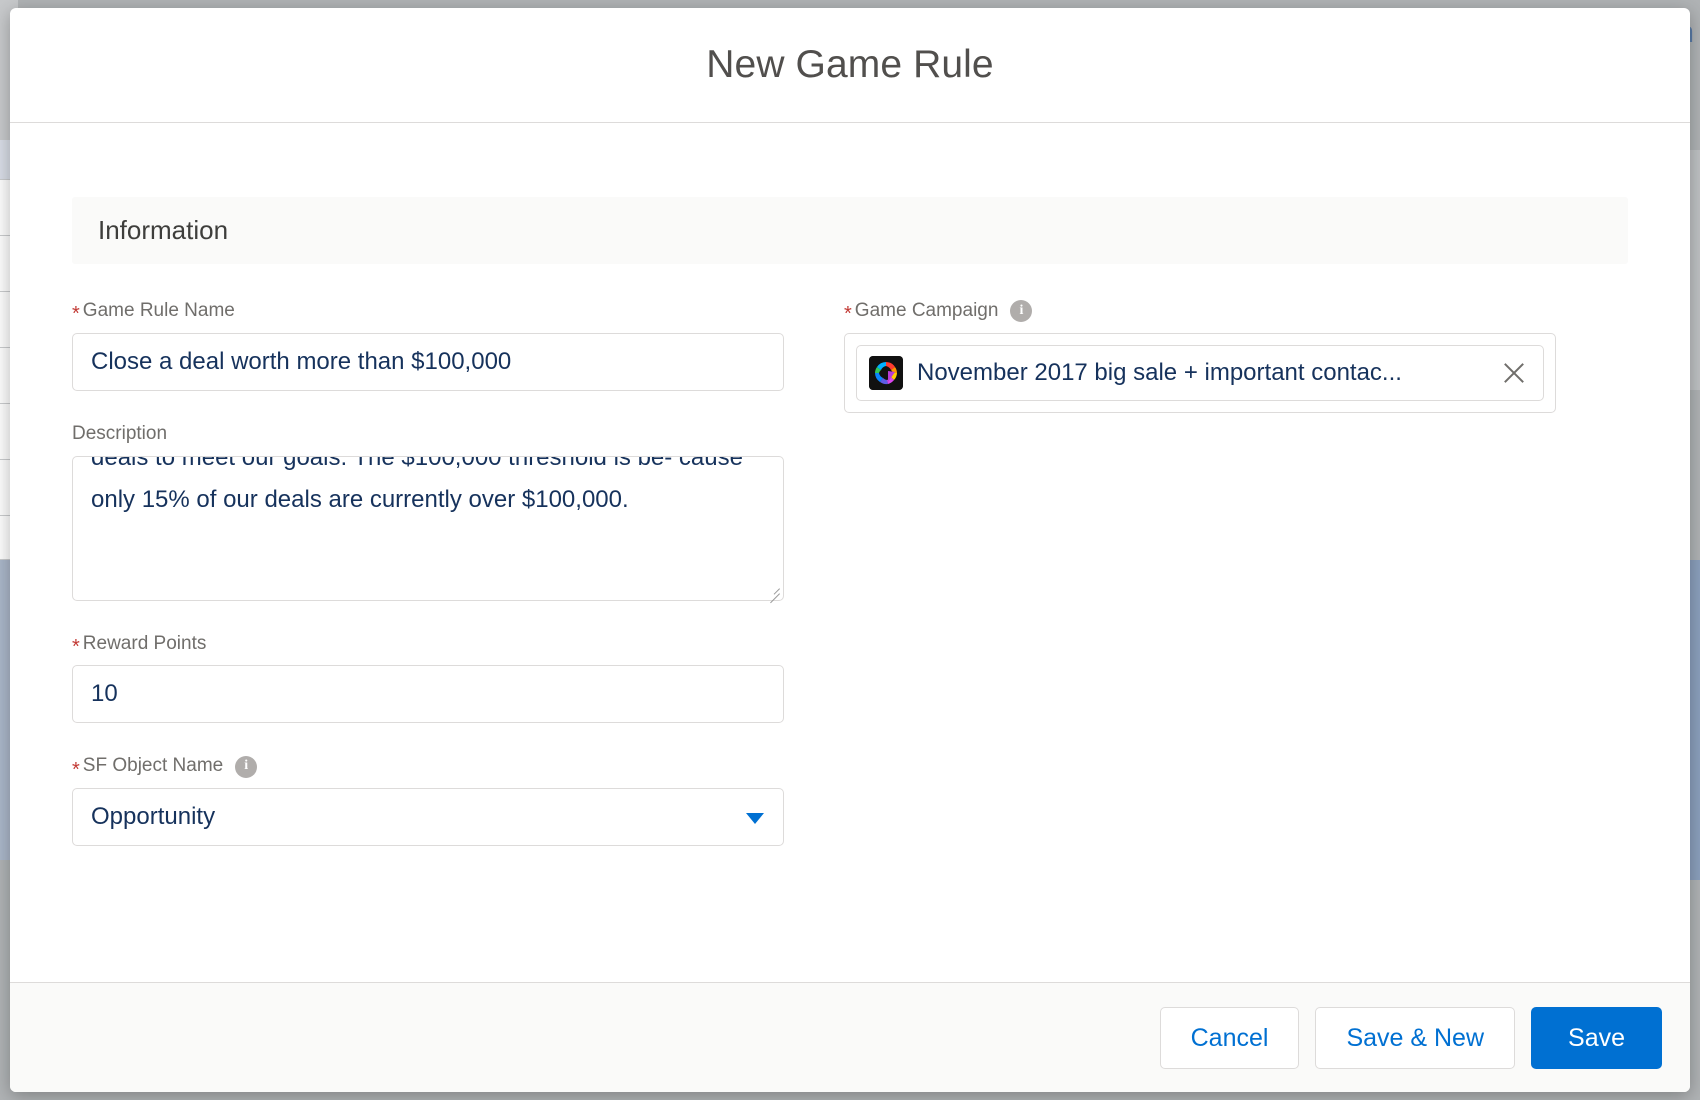 The width and height of the screenshot is (1700, 1100). I want to click on reward-points-label: * Reward Points, so click(428, 645).